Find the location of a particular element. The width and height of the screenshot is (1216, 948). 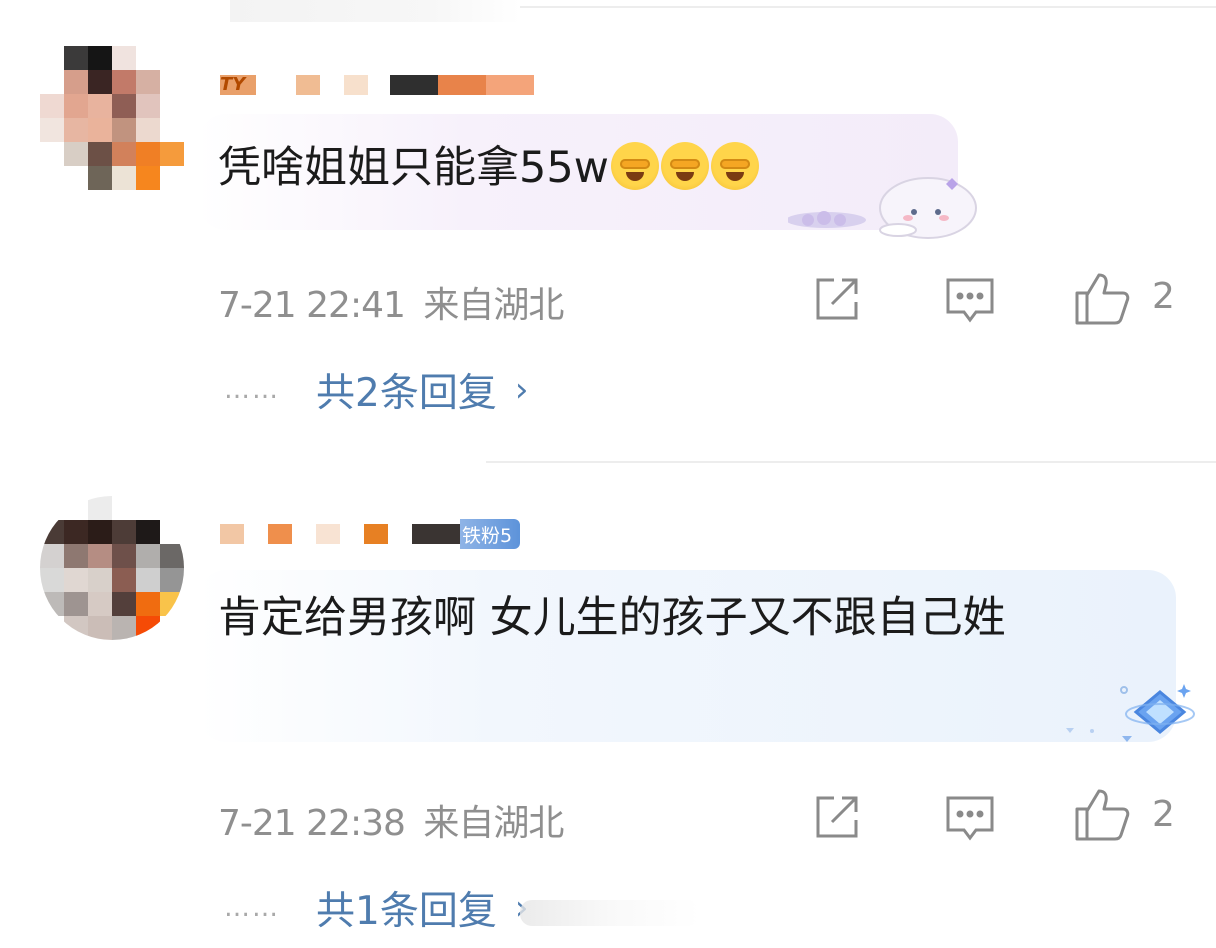

comment-meta: 7-21 22:38 来自湖北 is located at coordinates (391, 820).